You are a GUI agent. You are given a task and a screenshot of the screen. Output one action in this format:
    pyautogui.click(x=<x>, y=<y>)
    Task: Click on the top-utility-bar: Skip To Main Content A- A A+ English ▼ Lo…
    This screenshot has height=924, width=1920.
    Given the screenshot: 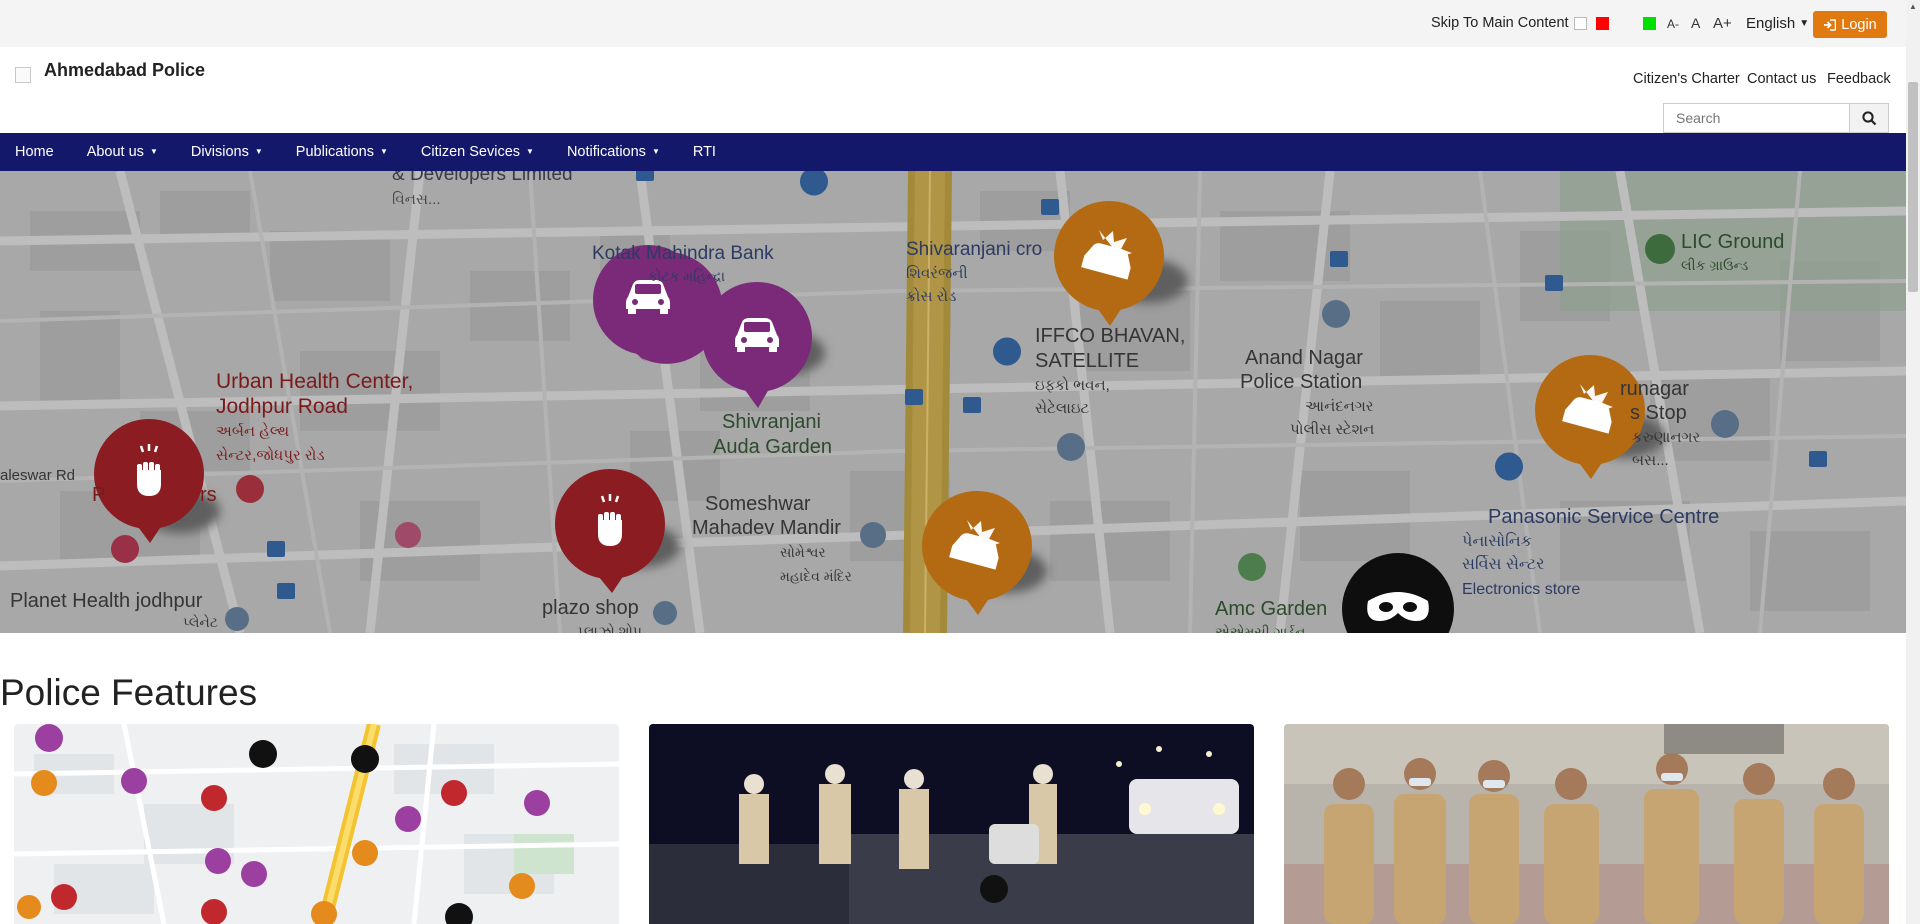 What is the action you would take?
    pyautogui.click(x=953, y=23)
    